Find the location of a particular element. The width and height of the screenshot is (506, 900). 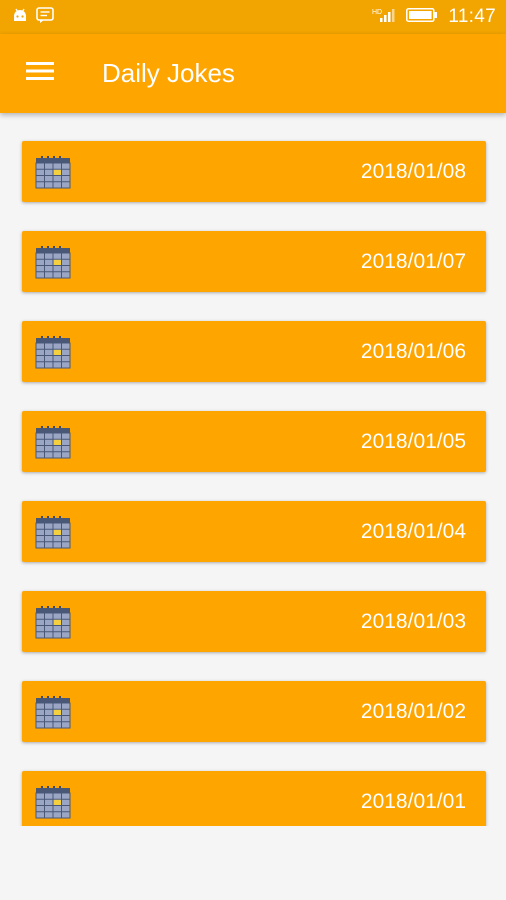

battery-icon is located at coordinates (422, 17).